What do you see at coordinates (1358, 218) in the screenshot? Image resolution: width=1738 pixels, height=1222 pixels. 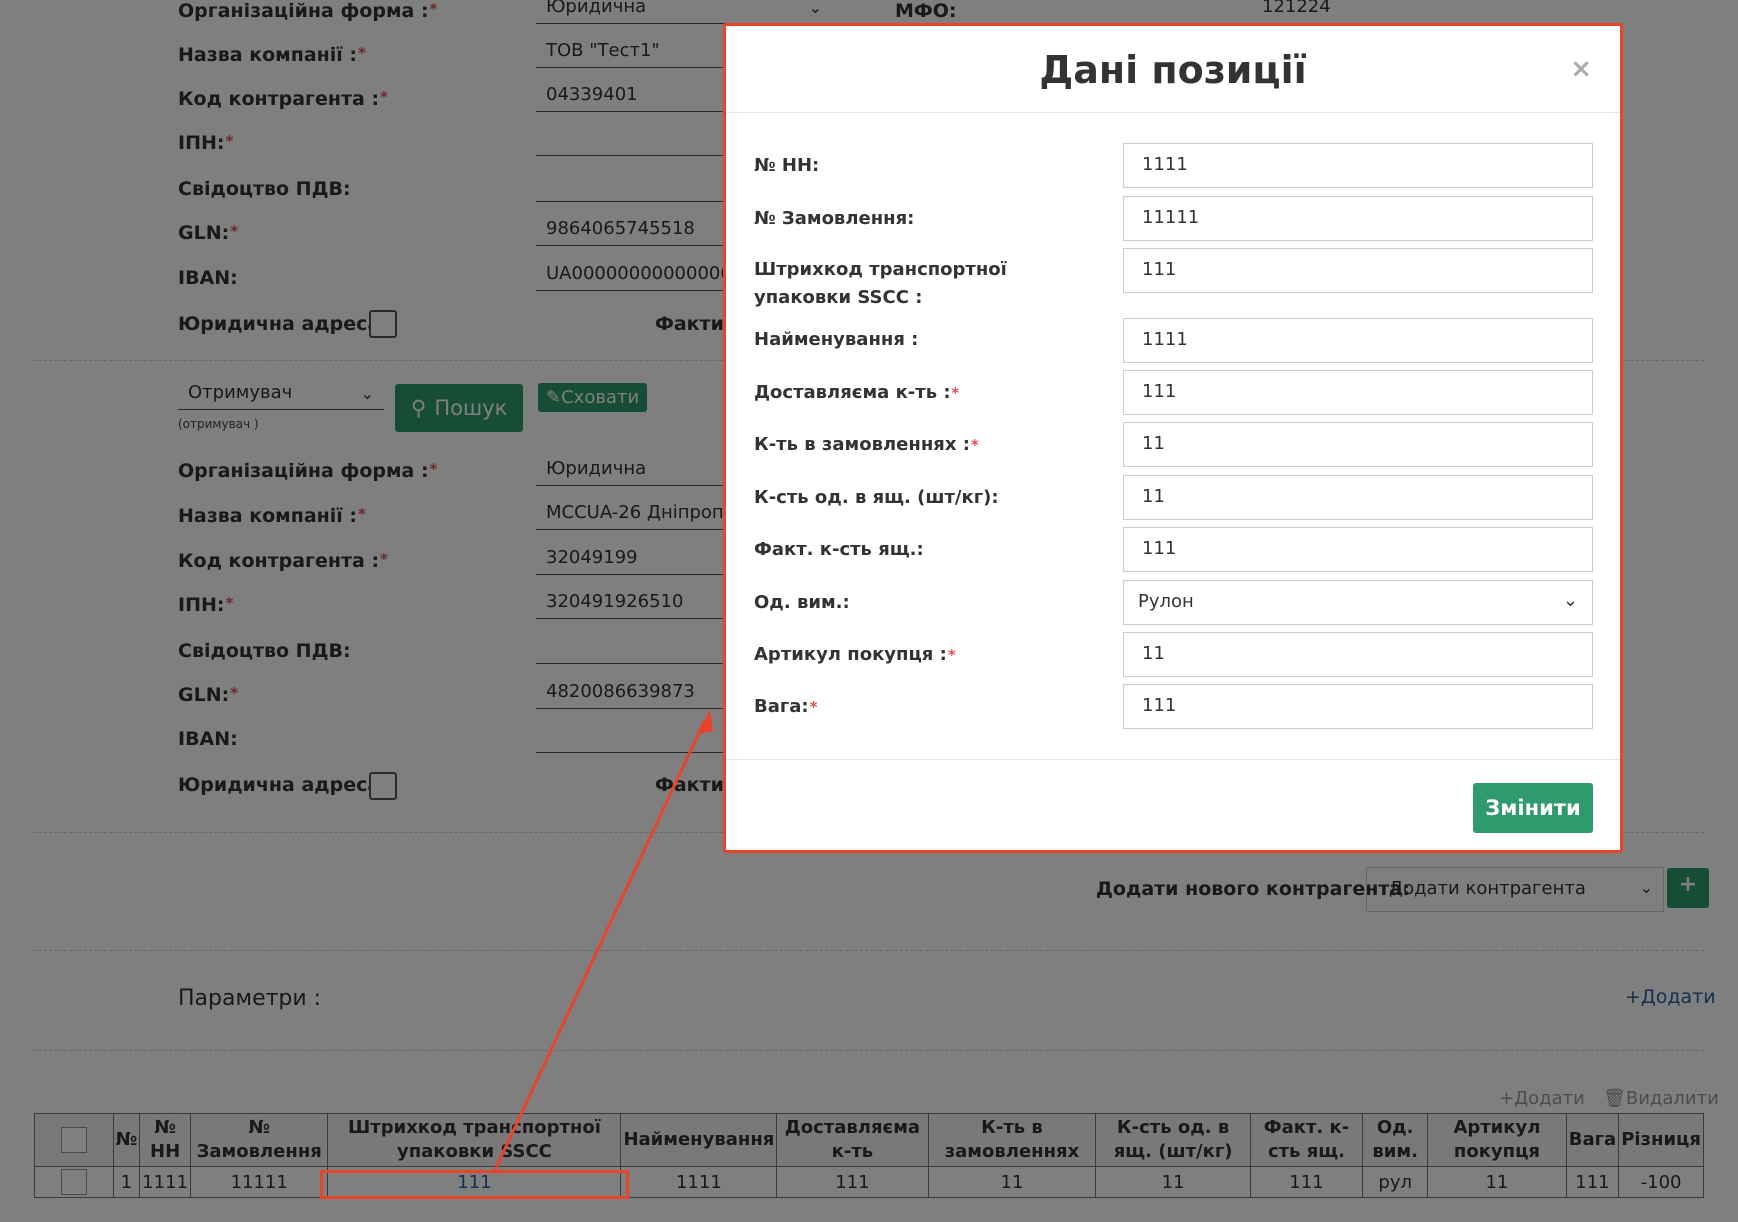 I see `field-input-order: 11111` at bounding box center [1358, 218].